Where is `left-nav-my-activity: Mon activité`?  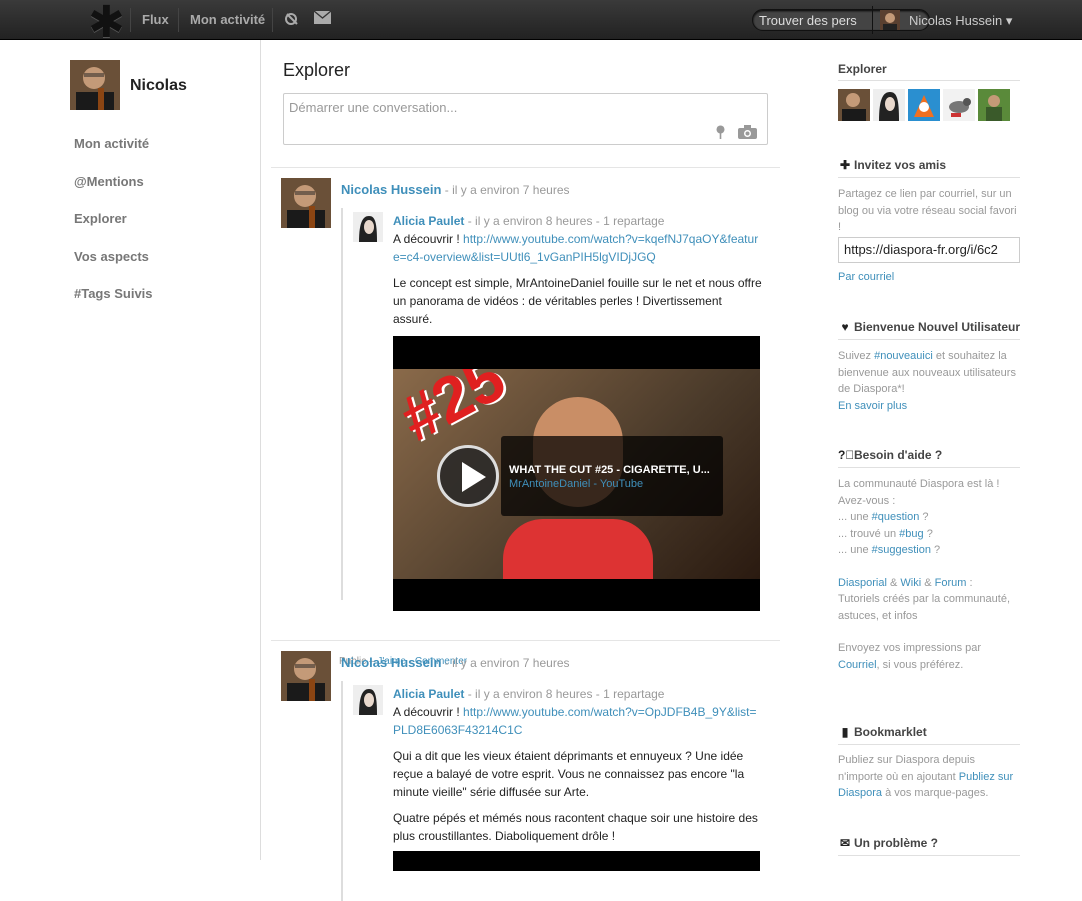 left-nav-my-activity: Mon activité is located at coordinates (113, 155).